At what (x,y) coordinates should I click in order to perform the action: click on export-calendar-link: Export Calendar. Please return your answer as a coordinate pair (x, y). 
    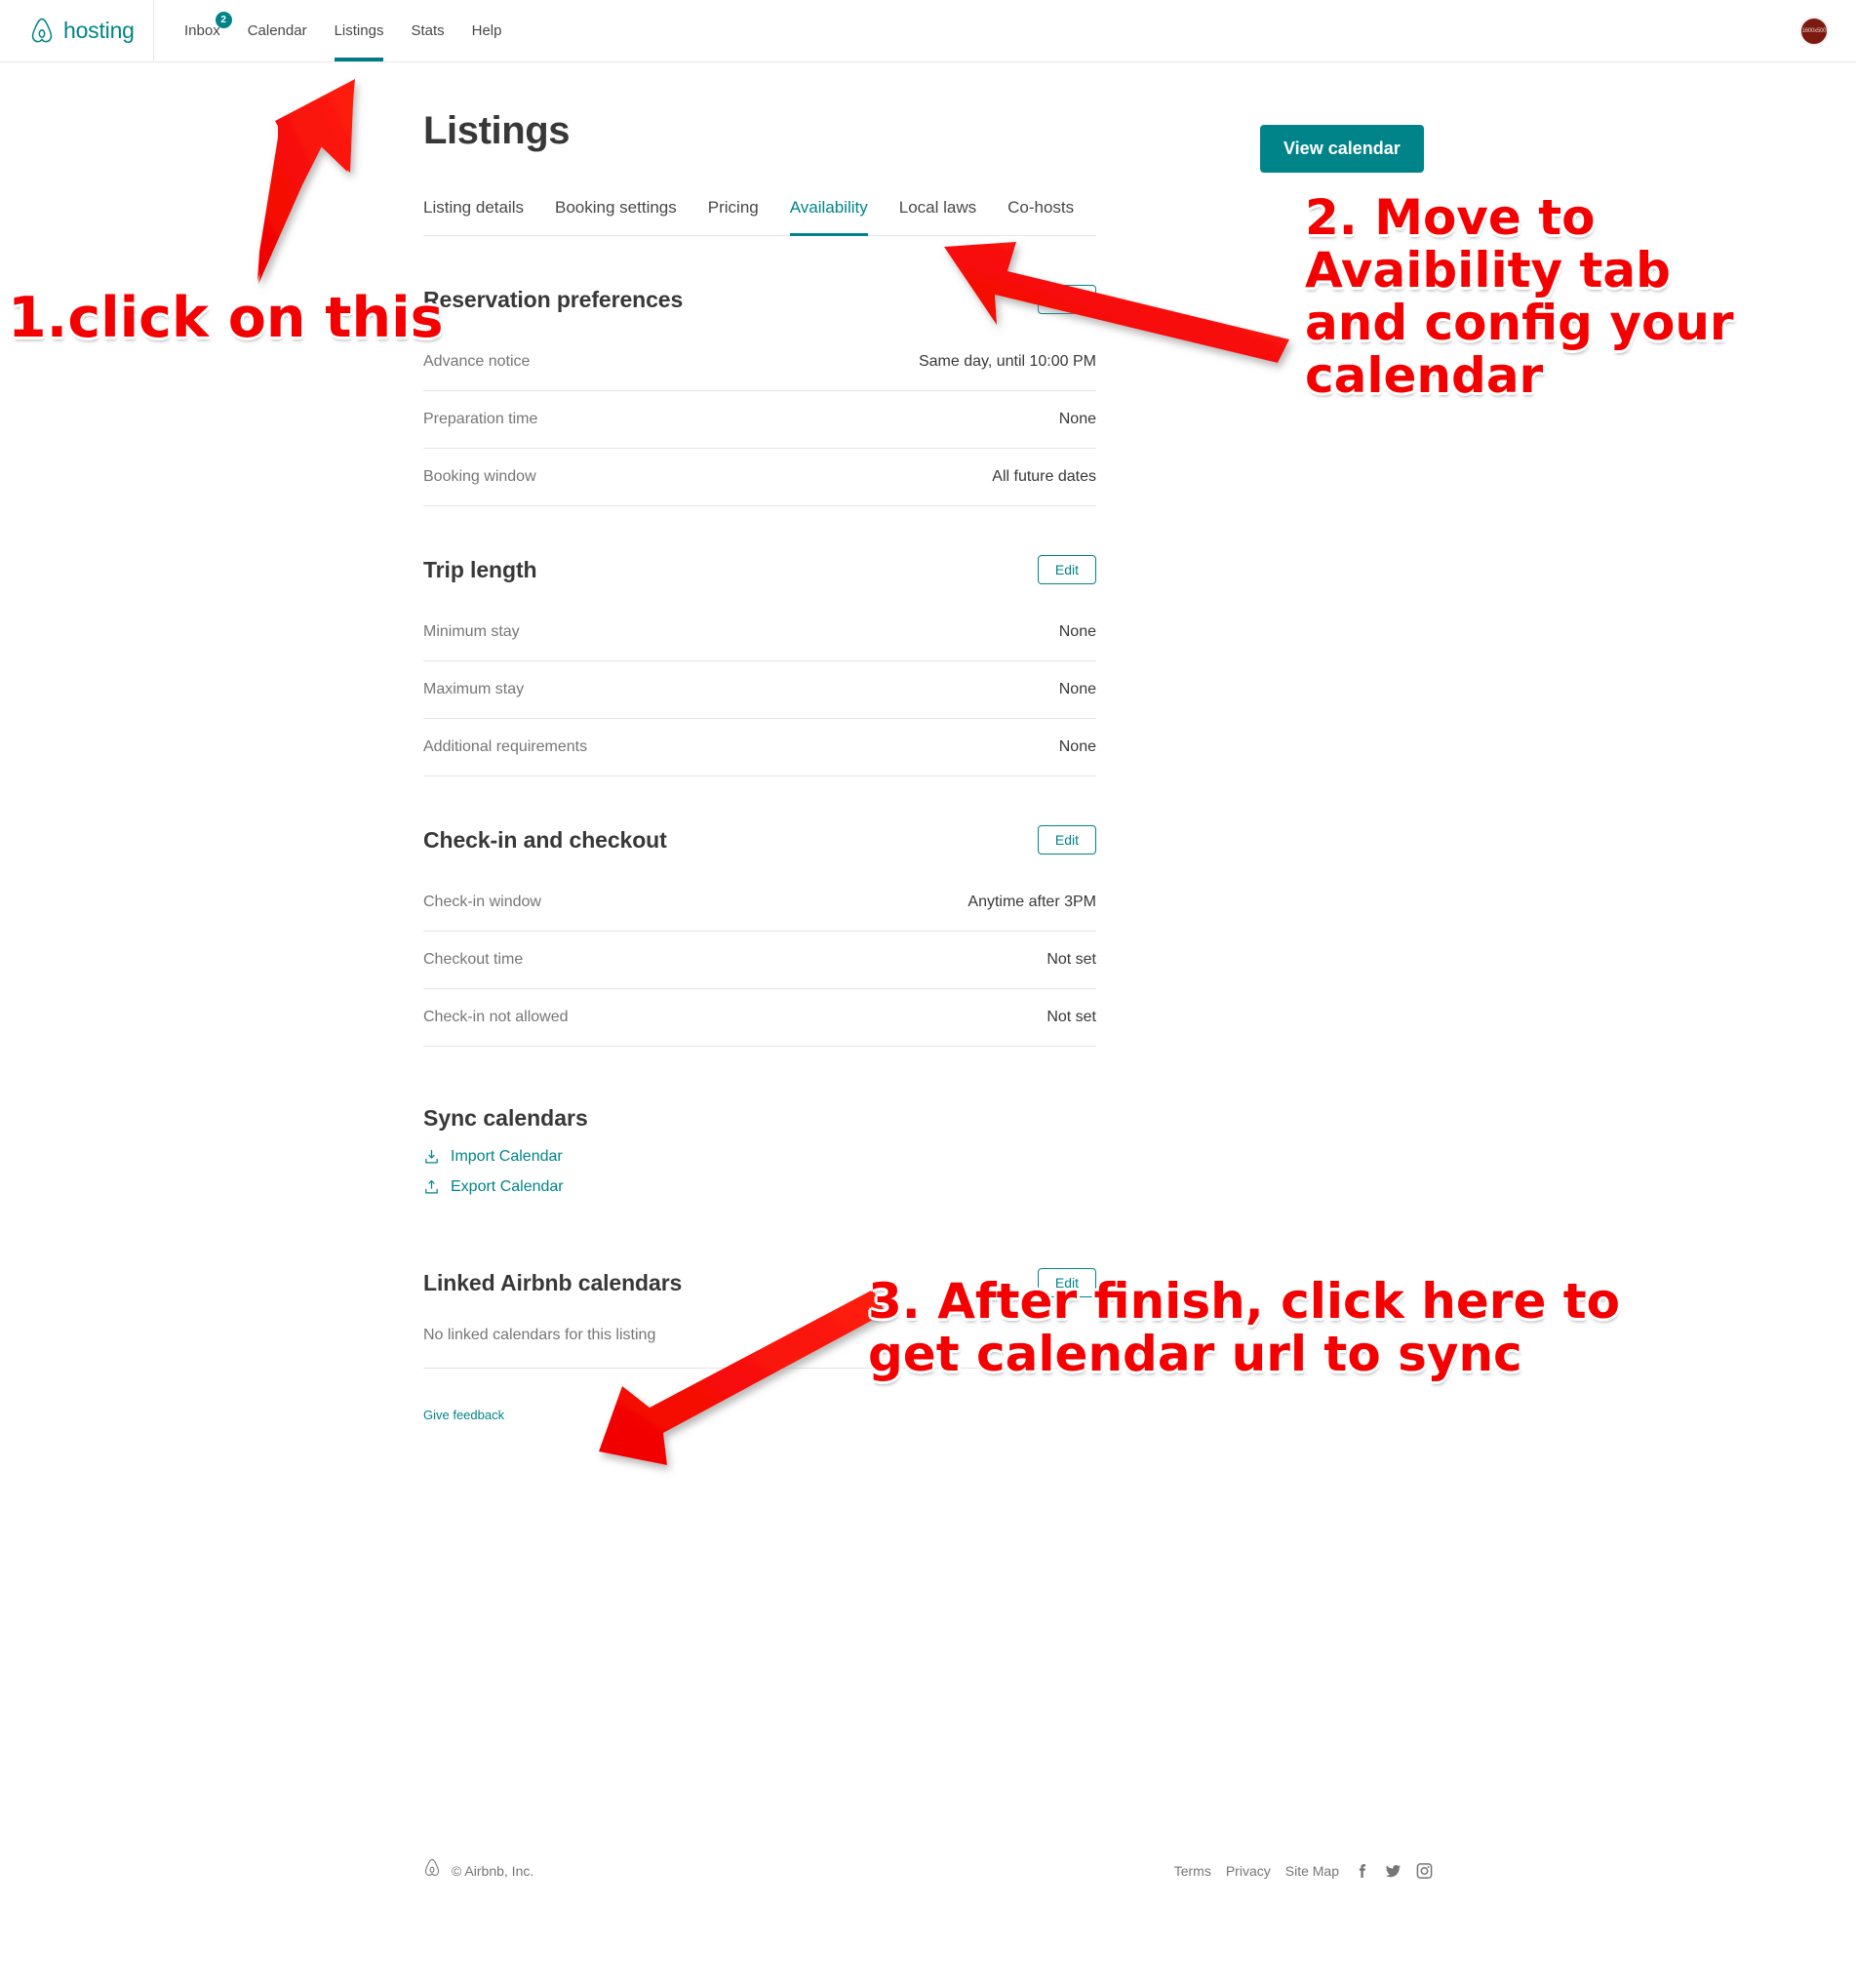
    Looking at the image, I should click on (493, 1187).